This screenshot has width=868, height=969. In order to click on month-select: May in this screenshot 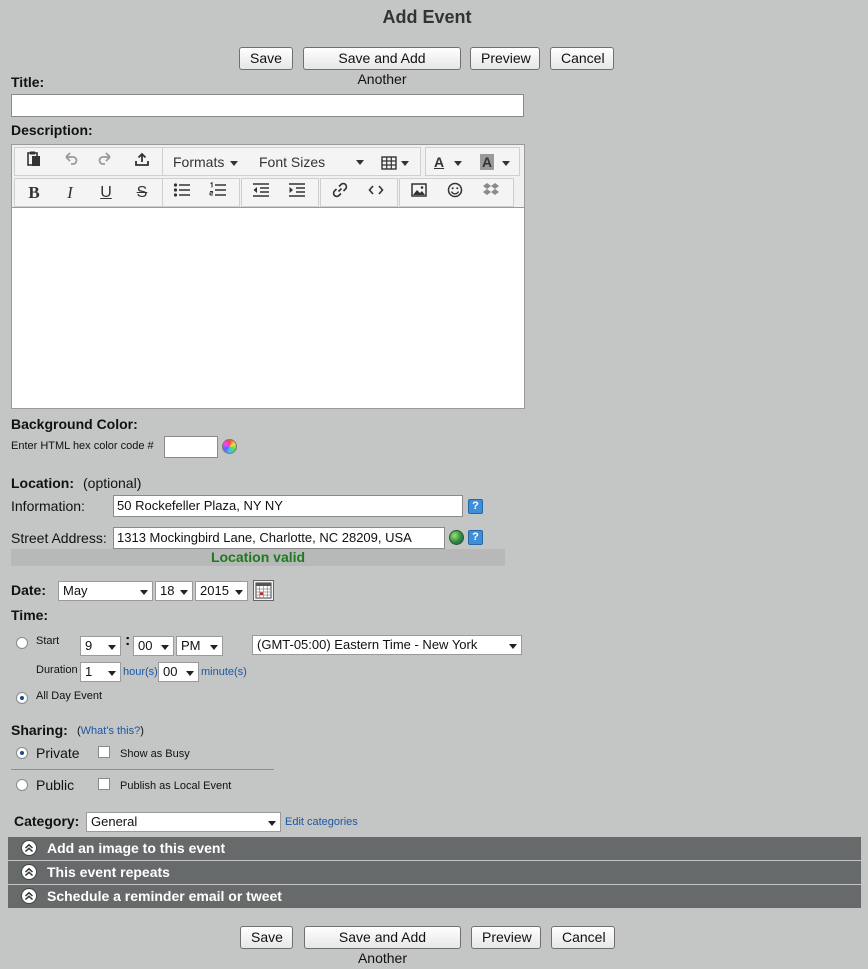, I will do `click(105, 591)`.